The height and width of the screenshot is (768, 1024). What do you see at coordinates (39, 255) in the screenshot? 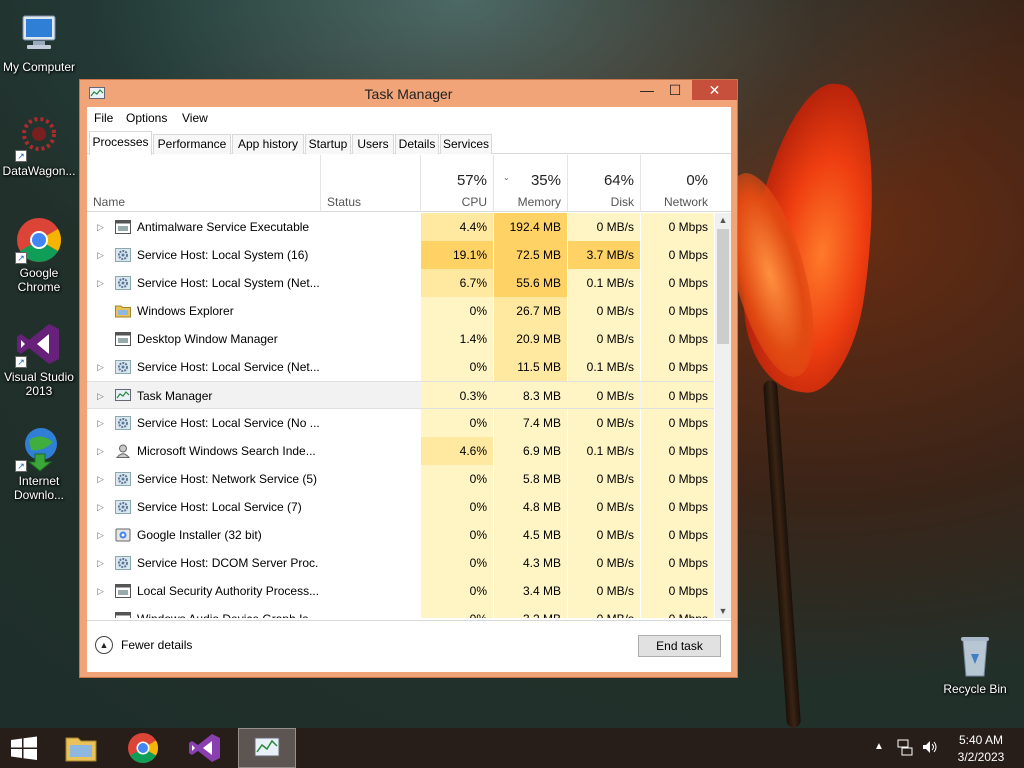
I see `desktop-icon-google-chrome: ↗ Google Chrome` at bounding box center [39, 255].